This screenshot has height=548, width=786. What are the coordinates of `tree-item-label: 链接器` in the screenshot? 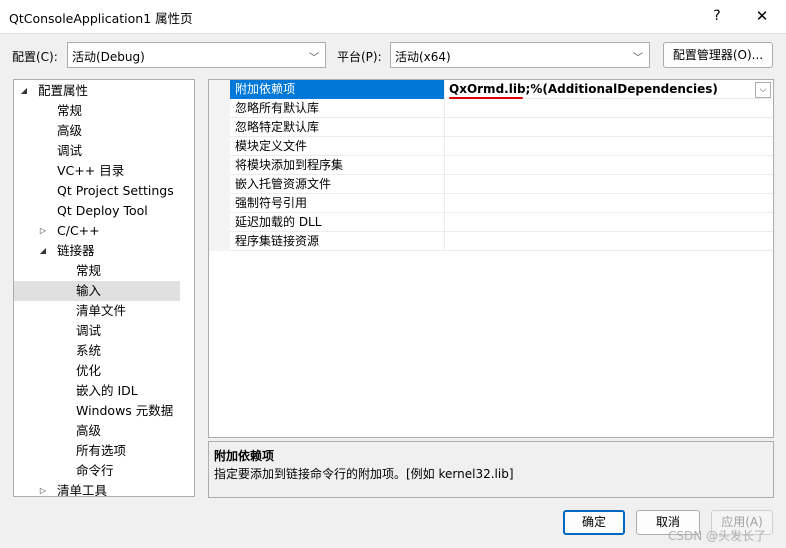 It's located at (76, 250).